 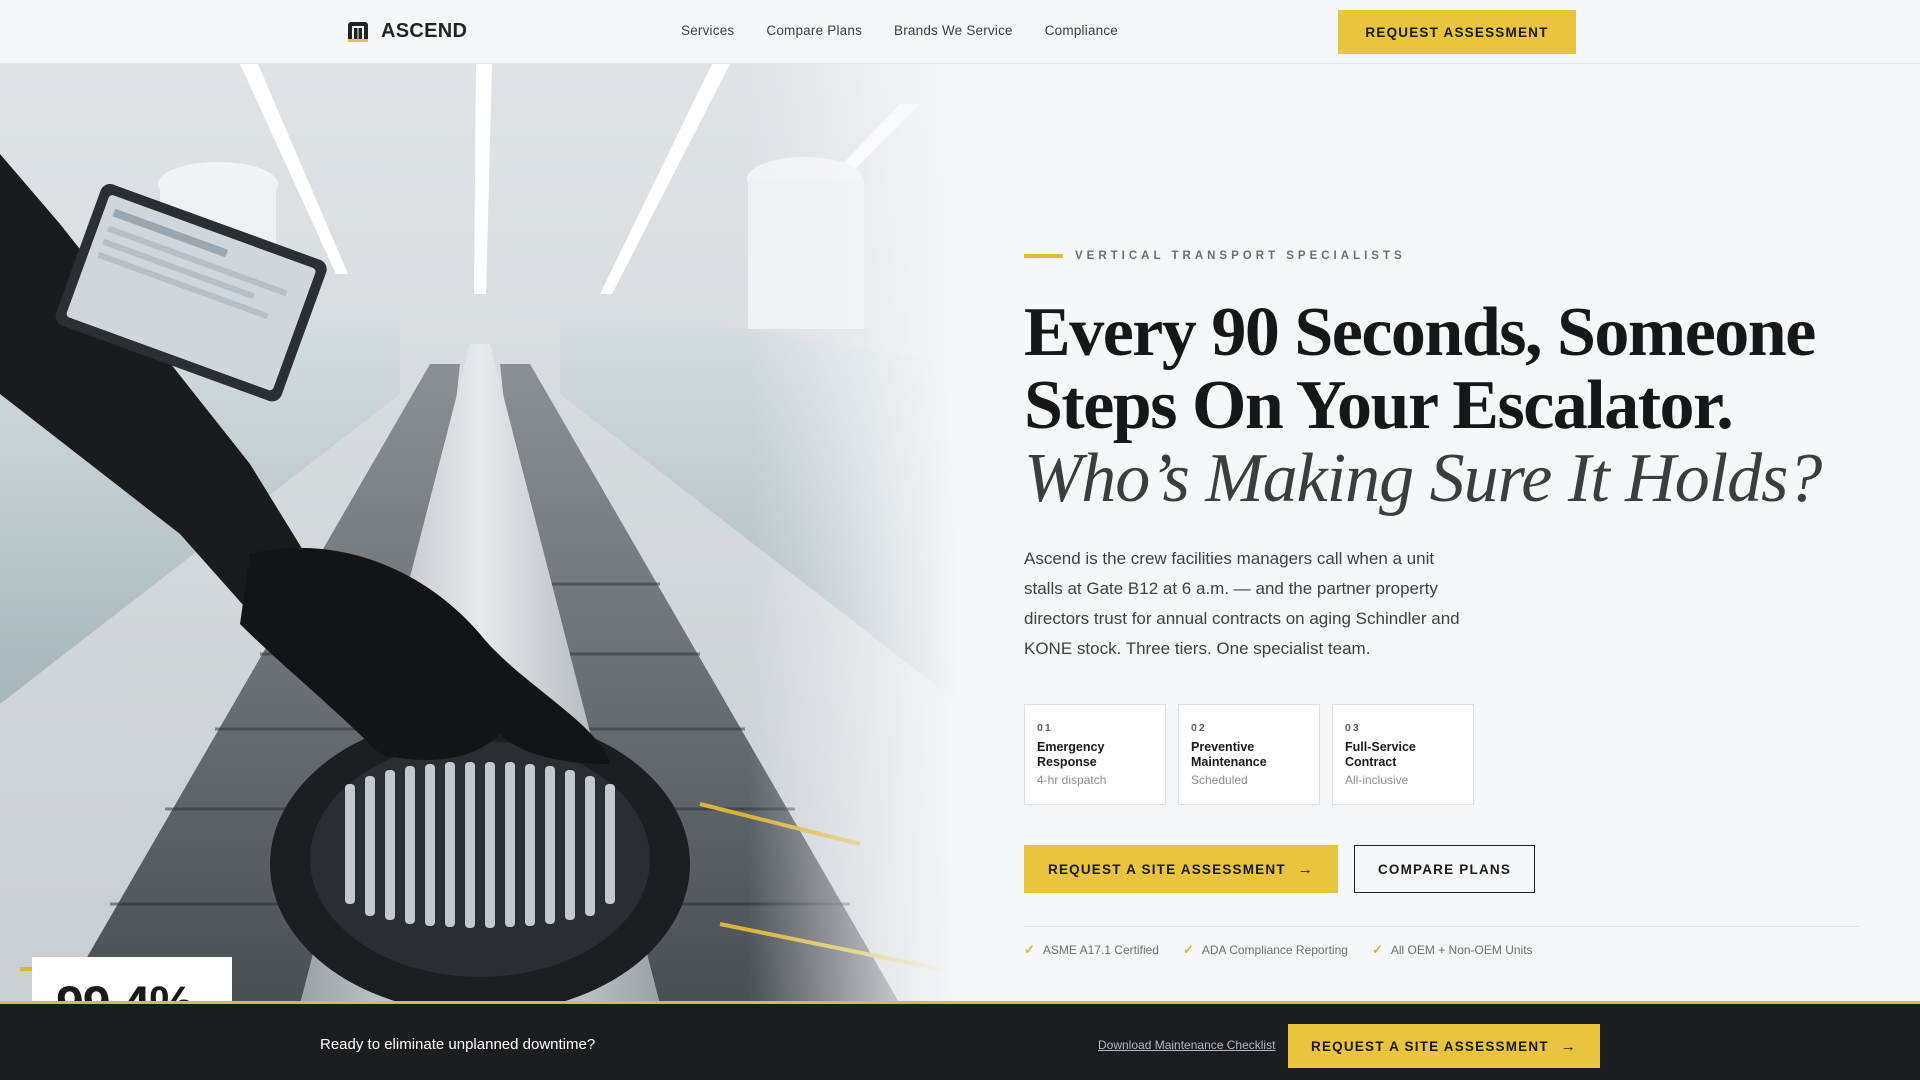 What do you see at coordinates (1071, 754) in the screenshot?
I see `tier-title: Emergency Response` at bounding box center [1071, 754].